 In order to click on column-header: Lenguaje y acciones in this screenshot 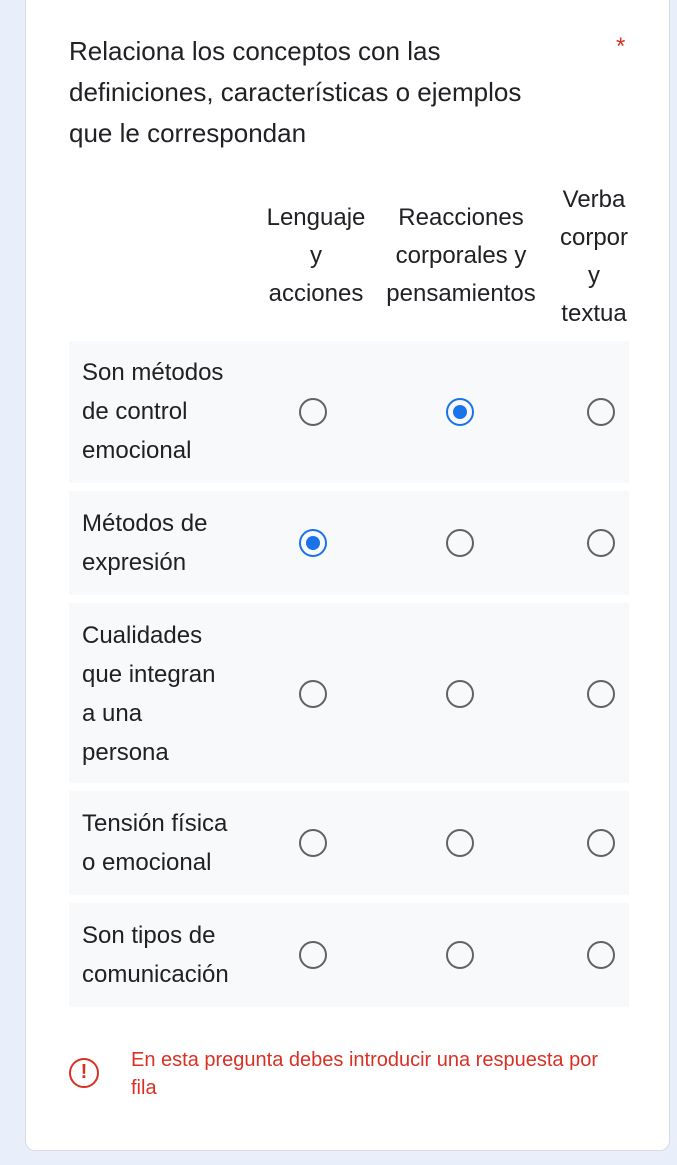, I will do `click(316, 255)`.